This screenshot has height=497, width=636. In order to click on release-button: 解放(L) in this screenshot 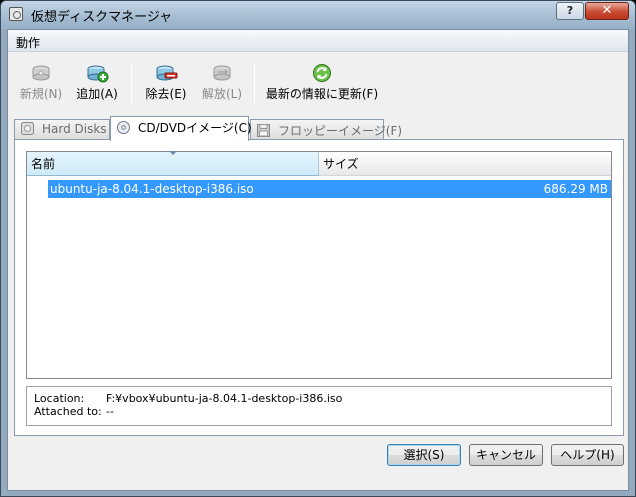, I will do `click(222, 83)`.